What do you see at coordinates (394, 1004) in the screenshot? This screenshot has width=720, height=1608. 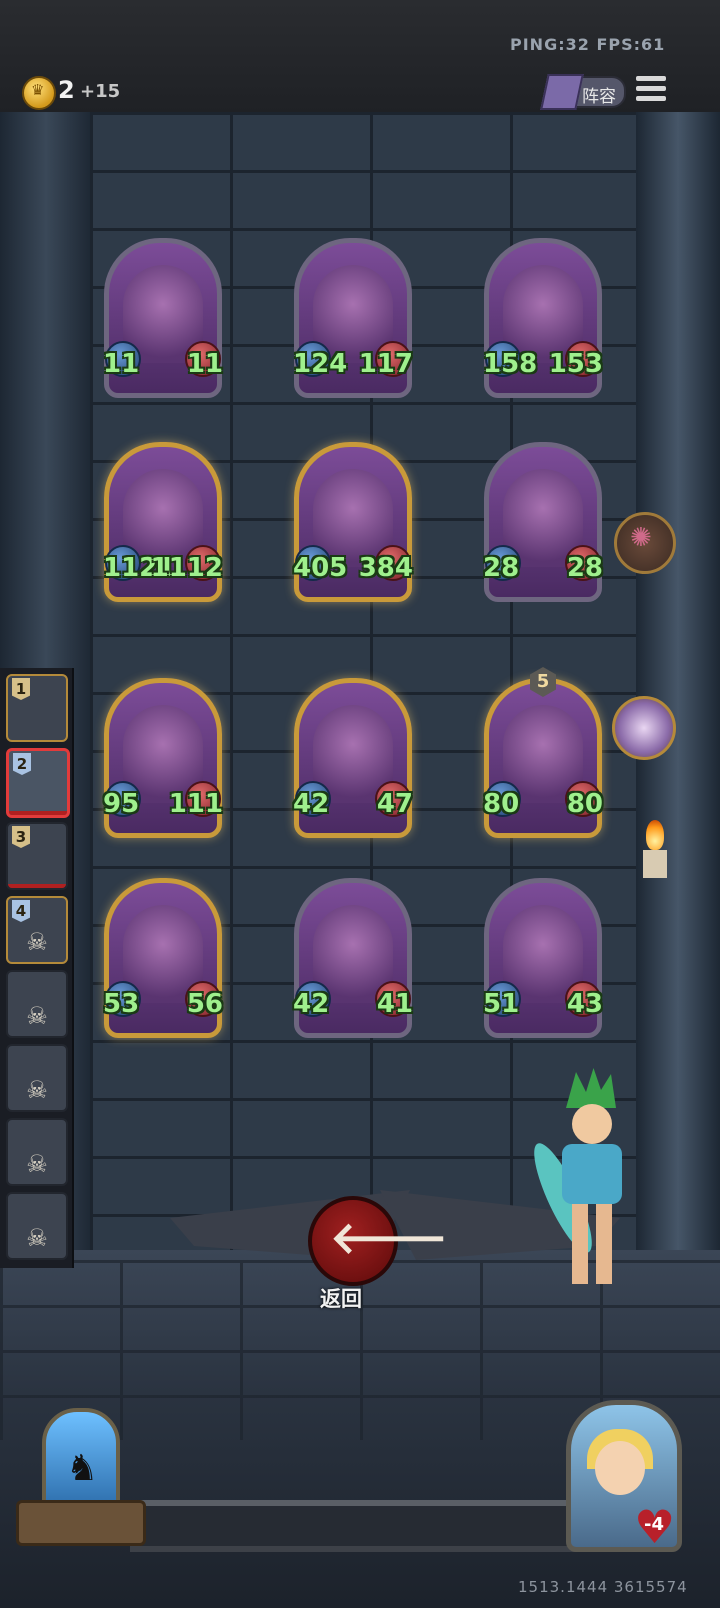 I see `health-value: 41` at bounding box center [394, 1004].